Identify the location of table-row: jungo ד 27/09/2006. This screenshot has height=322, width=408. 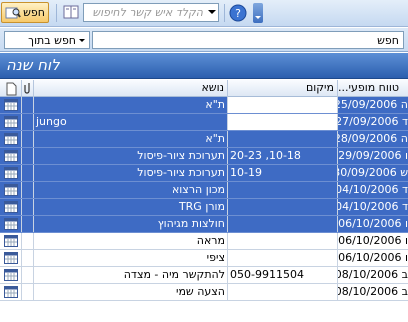
(204, 122).